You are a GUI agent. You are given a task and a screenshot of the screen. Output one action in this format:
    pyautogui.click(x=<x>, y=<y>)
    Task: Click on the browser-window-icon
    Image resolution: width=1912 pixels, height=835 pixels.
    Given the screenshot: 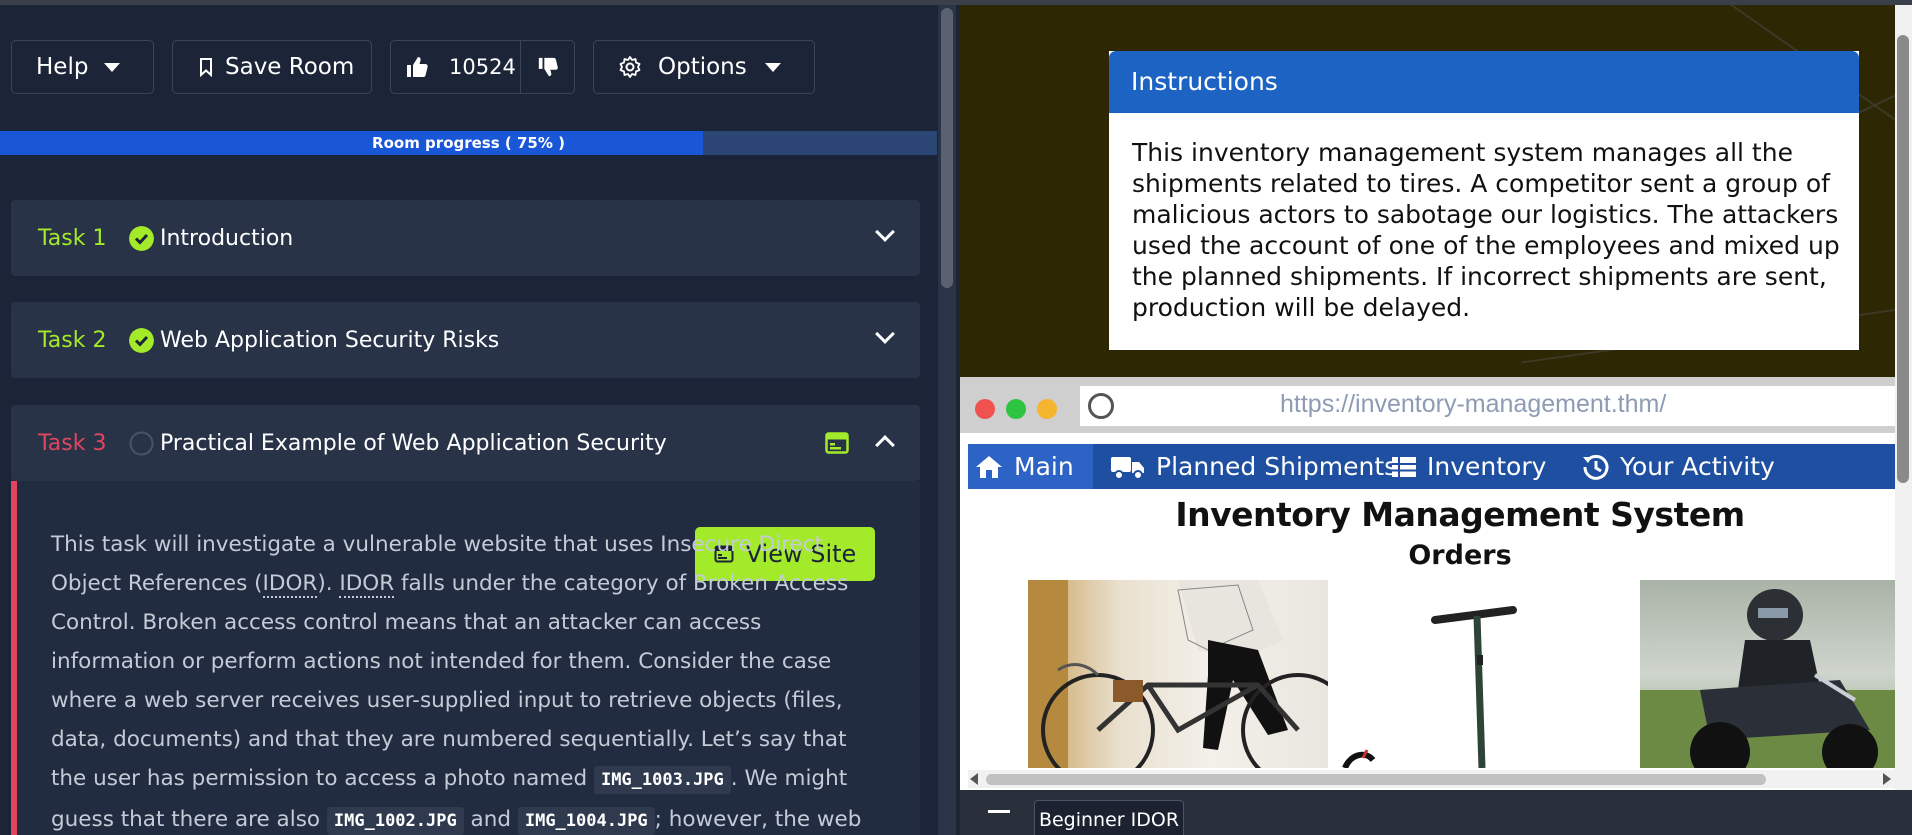 What is the action you would take?
    pyautogui.click(x=837, y=443)
    